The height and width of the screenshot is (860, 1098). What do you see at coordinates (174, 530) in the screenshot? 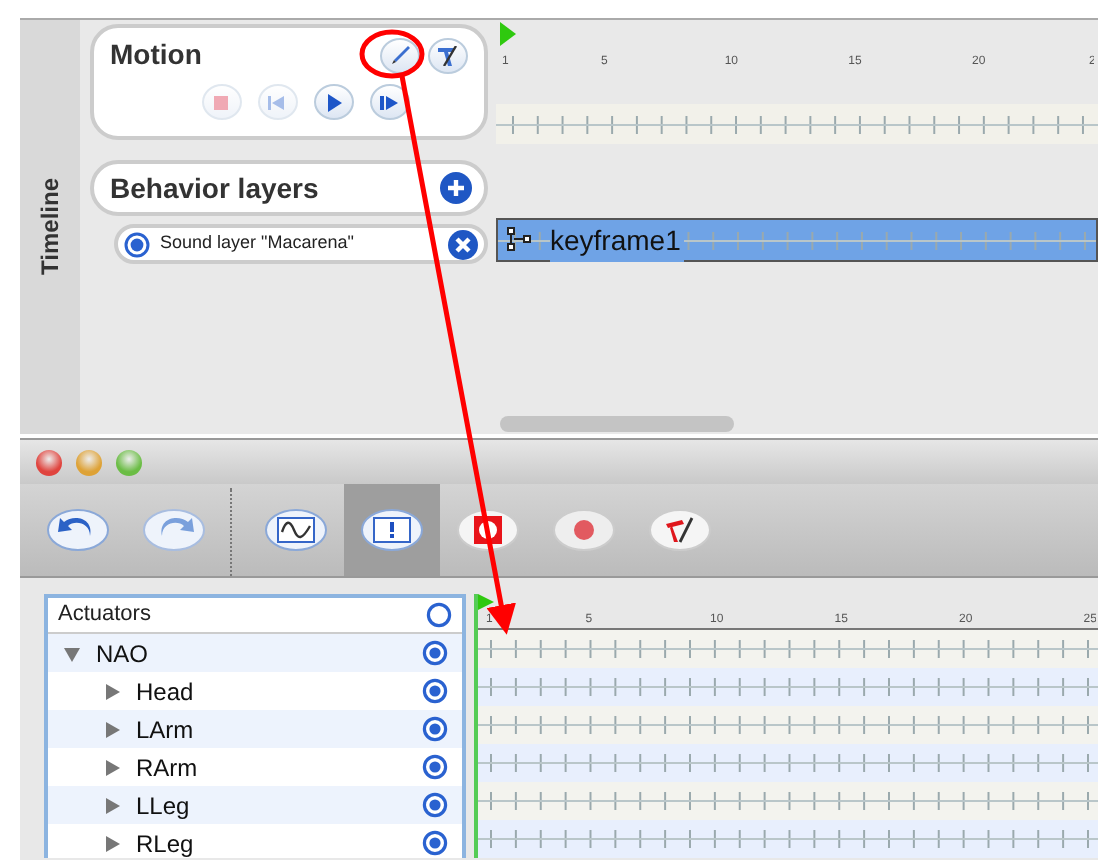
I see `redo-icon` at bounding box center [174, 530].